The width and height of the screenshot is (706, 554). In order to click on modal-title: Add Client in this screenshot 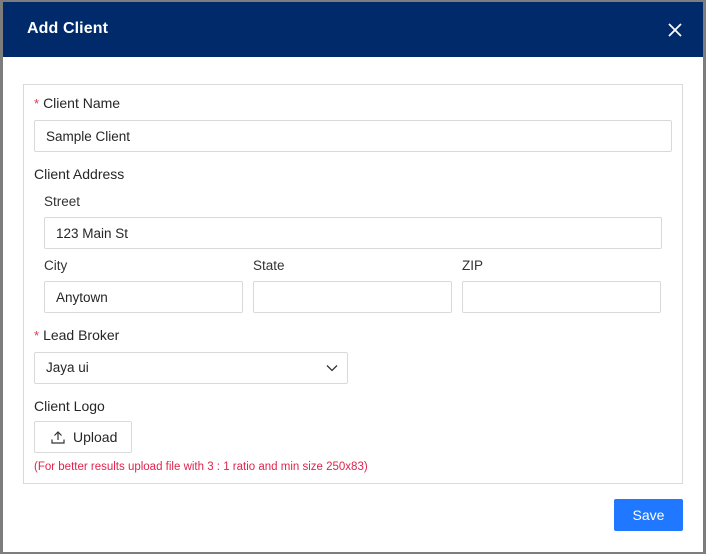, I will do `click(67, 28)`.